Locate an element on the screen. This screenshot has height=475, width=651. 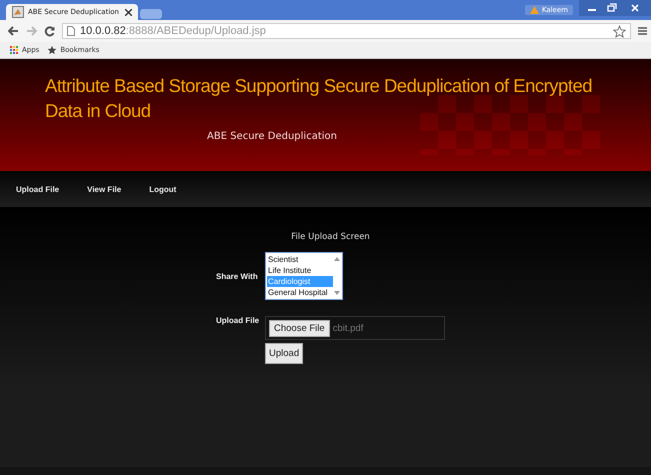
nav-link: View File is located at coordinates (104, 189).